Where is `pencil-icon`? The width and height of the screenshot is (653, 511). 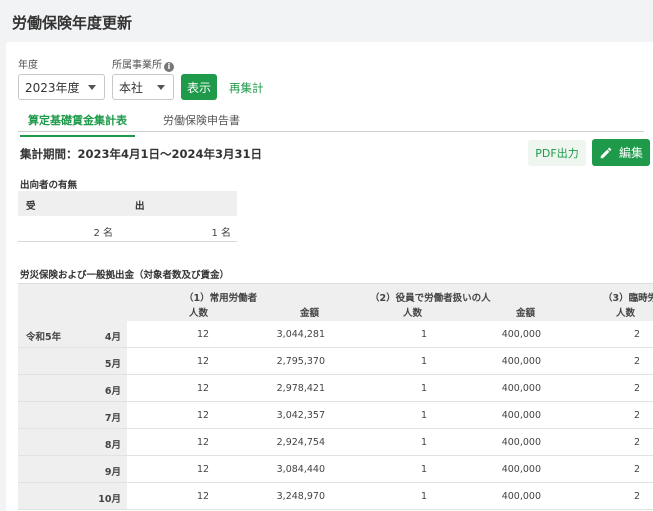 pencil-icon is located at coordinates (606, 152).